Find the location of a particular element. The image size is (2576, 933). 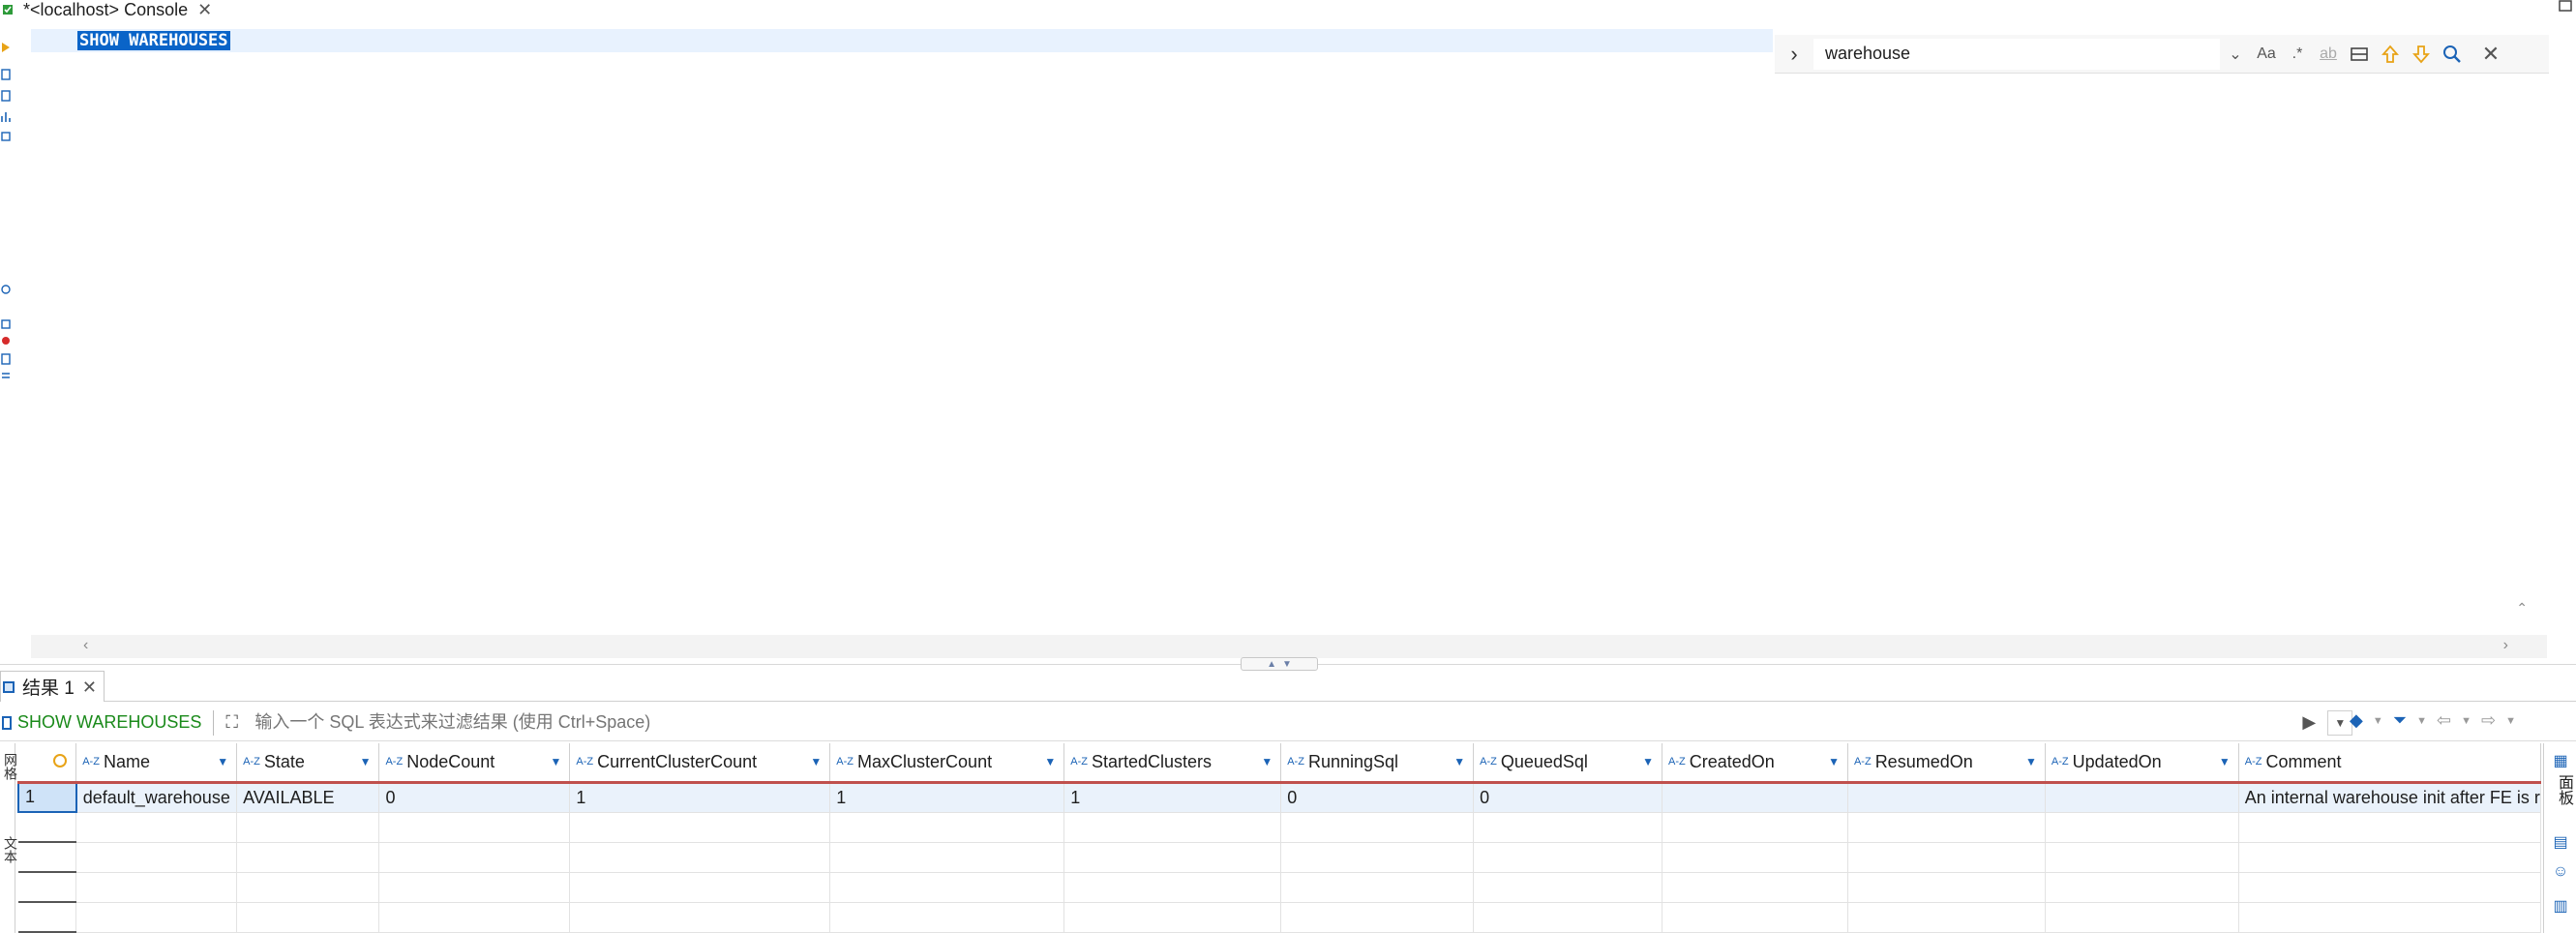

close-find-icon: ✕ is located at coordinates (2490, 54).